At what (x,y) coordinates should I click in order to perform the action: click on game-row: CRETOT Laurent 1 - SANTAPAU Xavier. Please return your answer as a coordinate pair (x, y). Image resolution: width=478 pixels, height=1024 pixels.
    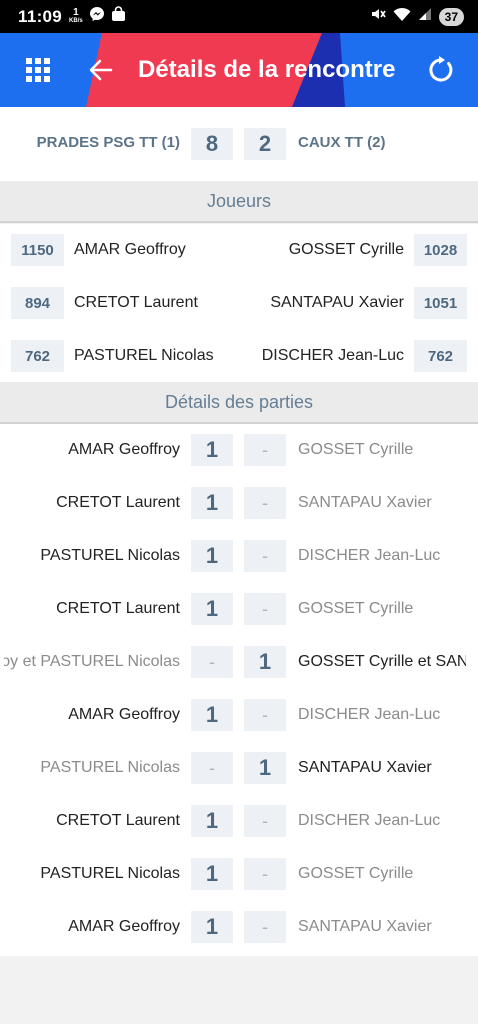
    Looking at the image, I should click on (239, 503).